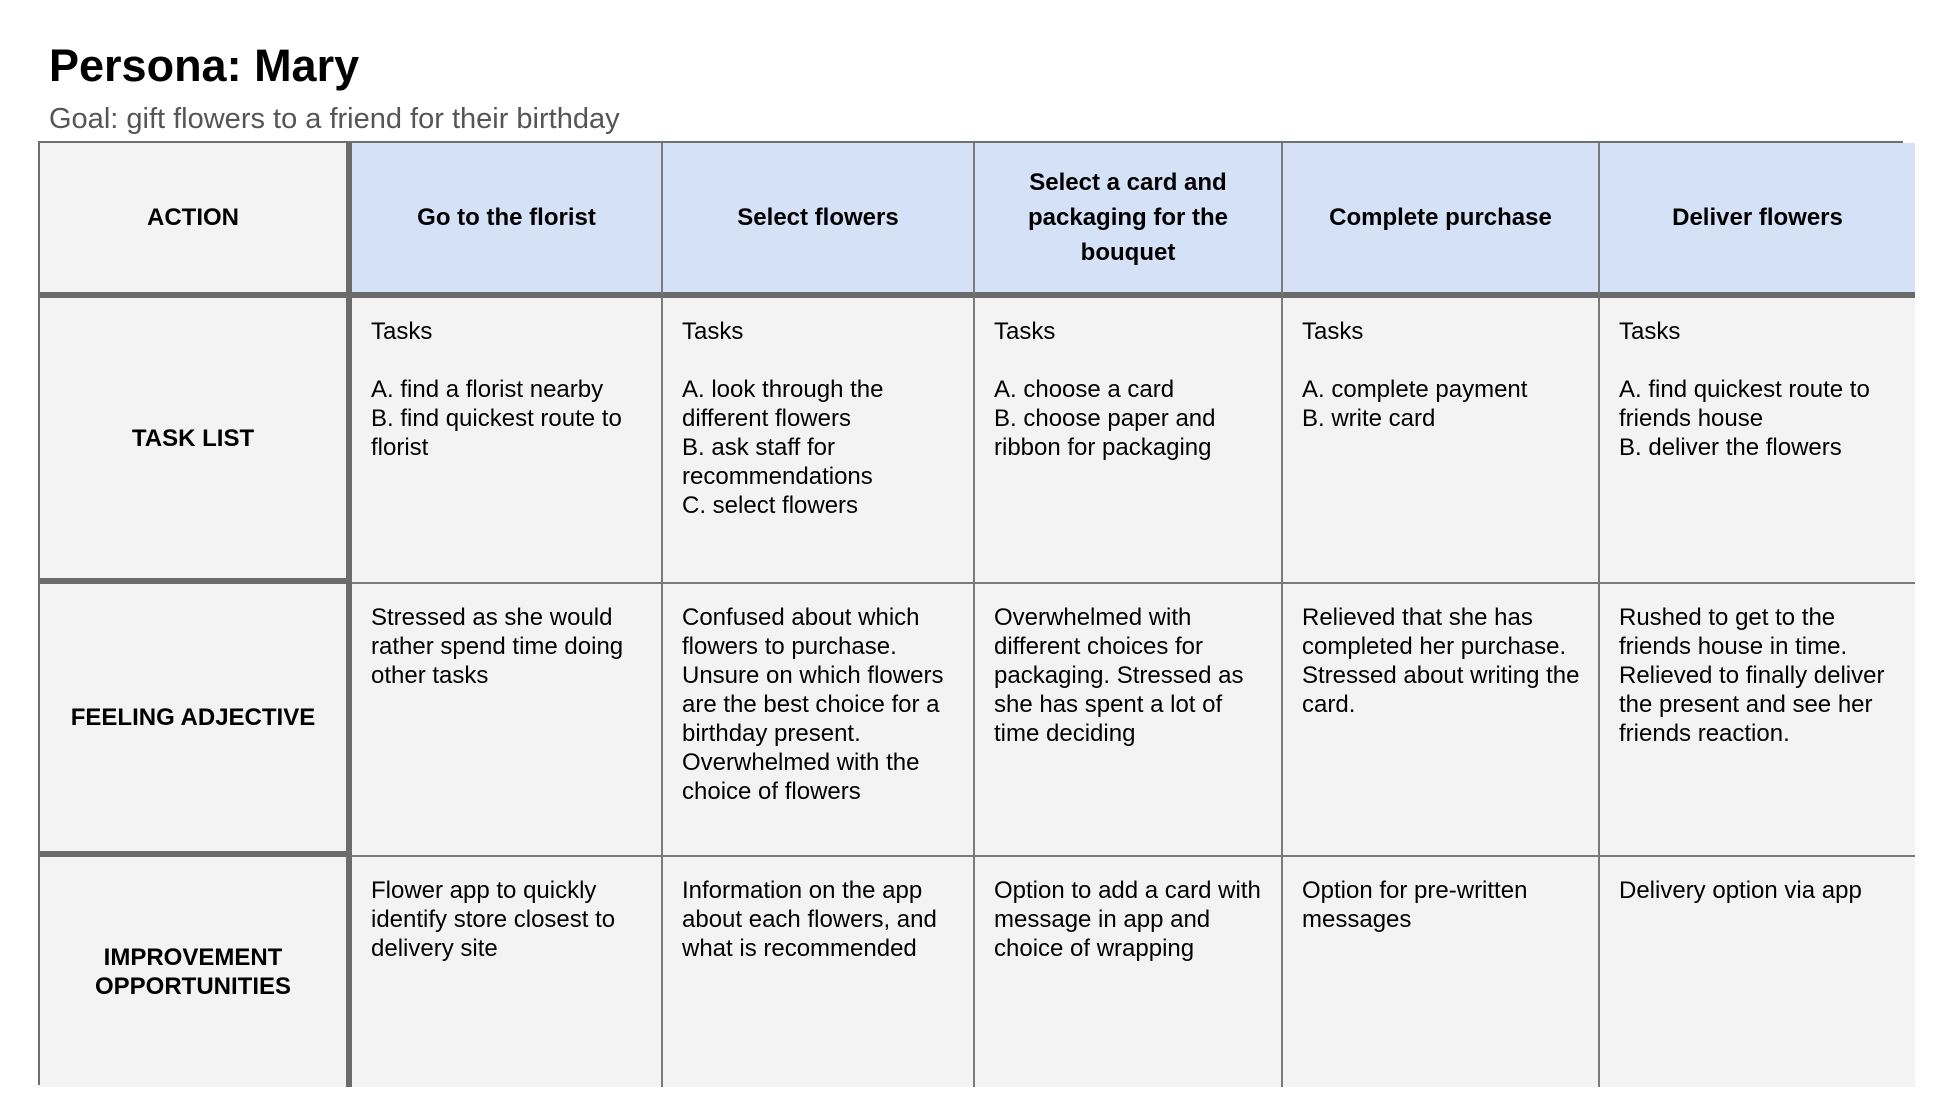 The height and width of the screenshot is (1105, 1954). I want to click on task-item: A. look through the different flowers, so click(783, 404).